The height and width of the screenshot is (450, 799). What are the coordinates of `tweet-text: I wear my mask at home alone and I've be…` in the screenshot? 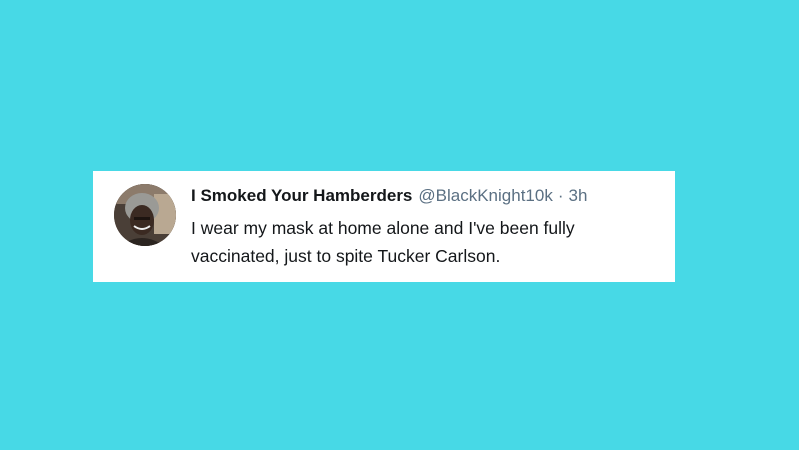 It's located at (383, 242).